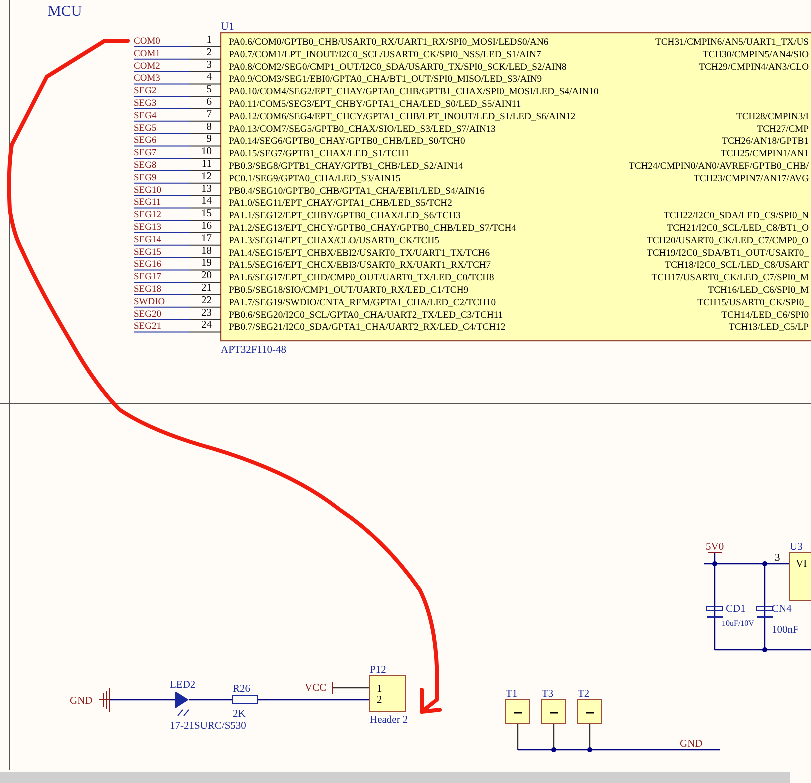 This screenshot has width=811, height=783. What do you see at coordinates (147, 42) in the screenshot?
I see `net-label: COM0` at bounding box center [147, 42].